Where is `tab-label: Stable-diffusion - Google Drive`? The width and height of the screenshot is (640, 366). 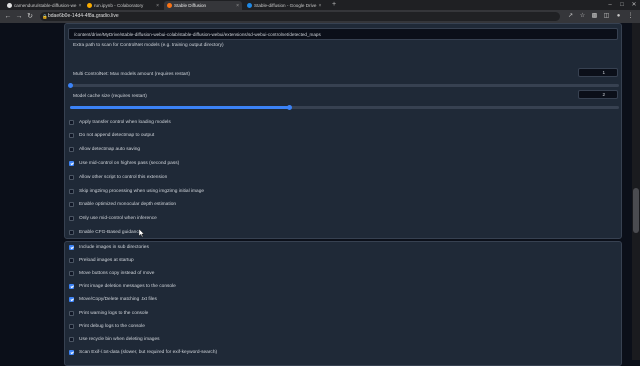
tab-label: Stable-diffusion - Google Drive is located at coordinates (285, 5).